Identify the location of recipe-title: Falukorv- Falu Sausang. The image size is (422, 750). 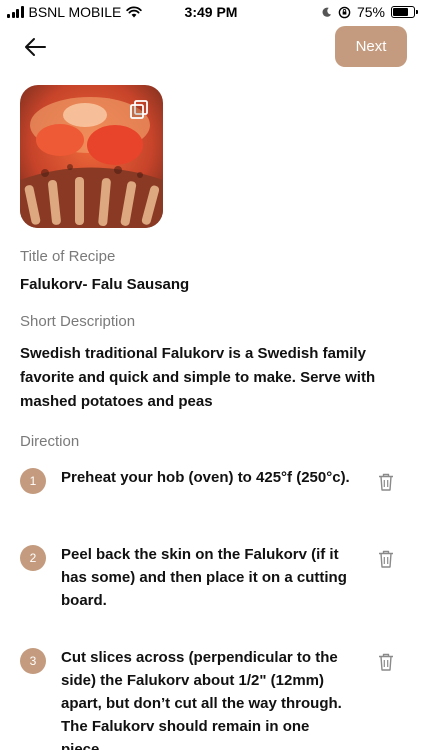
(104, 284).